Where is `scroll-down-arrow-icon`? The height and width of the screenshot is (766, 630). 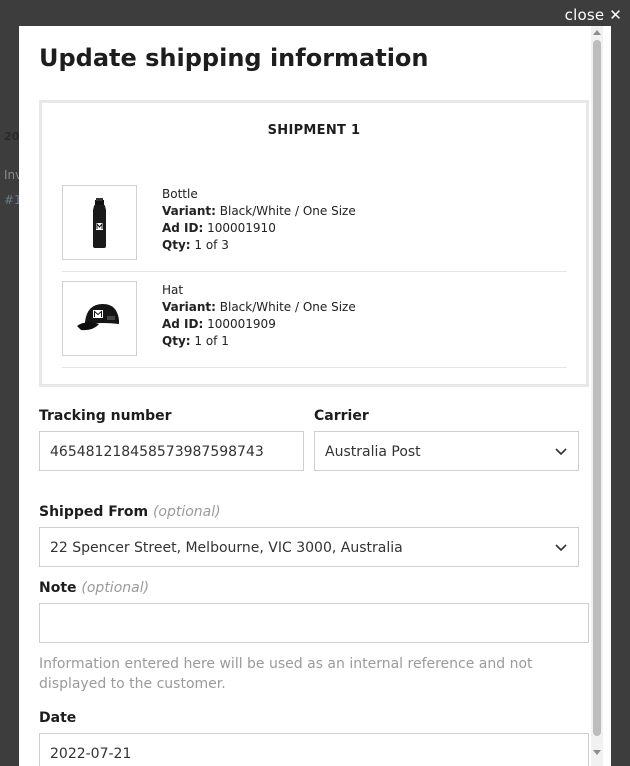
scroll-down-arrow-icon is located at coordinates (597, 752).